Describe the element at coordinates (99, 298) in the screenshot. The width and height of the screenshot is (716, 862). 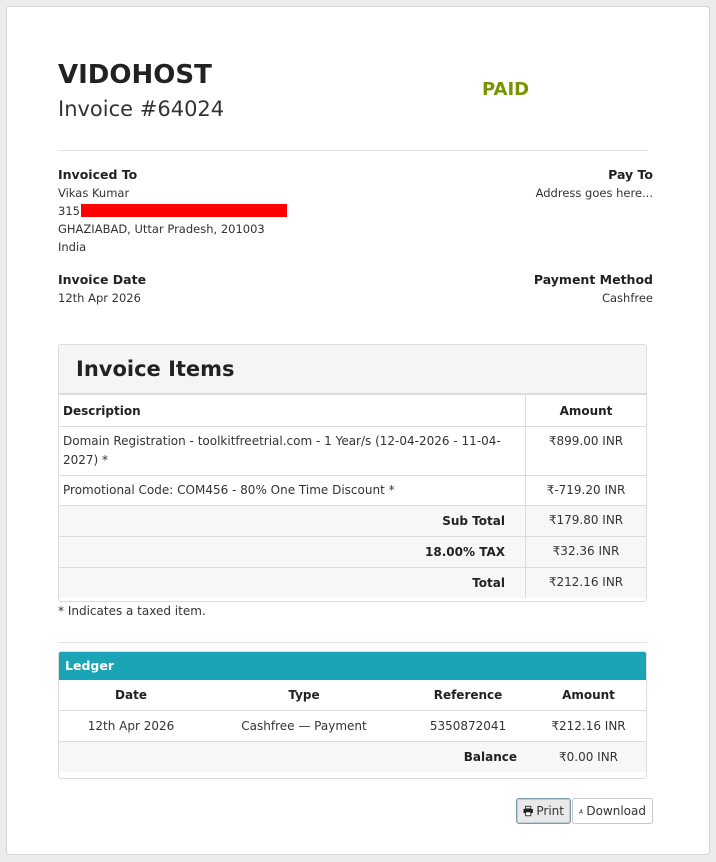
I see `invoice-date-value: 12th Apr 2026` at that location.